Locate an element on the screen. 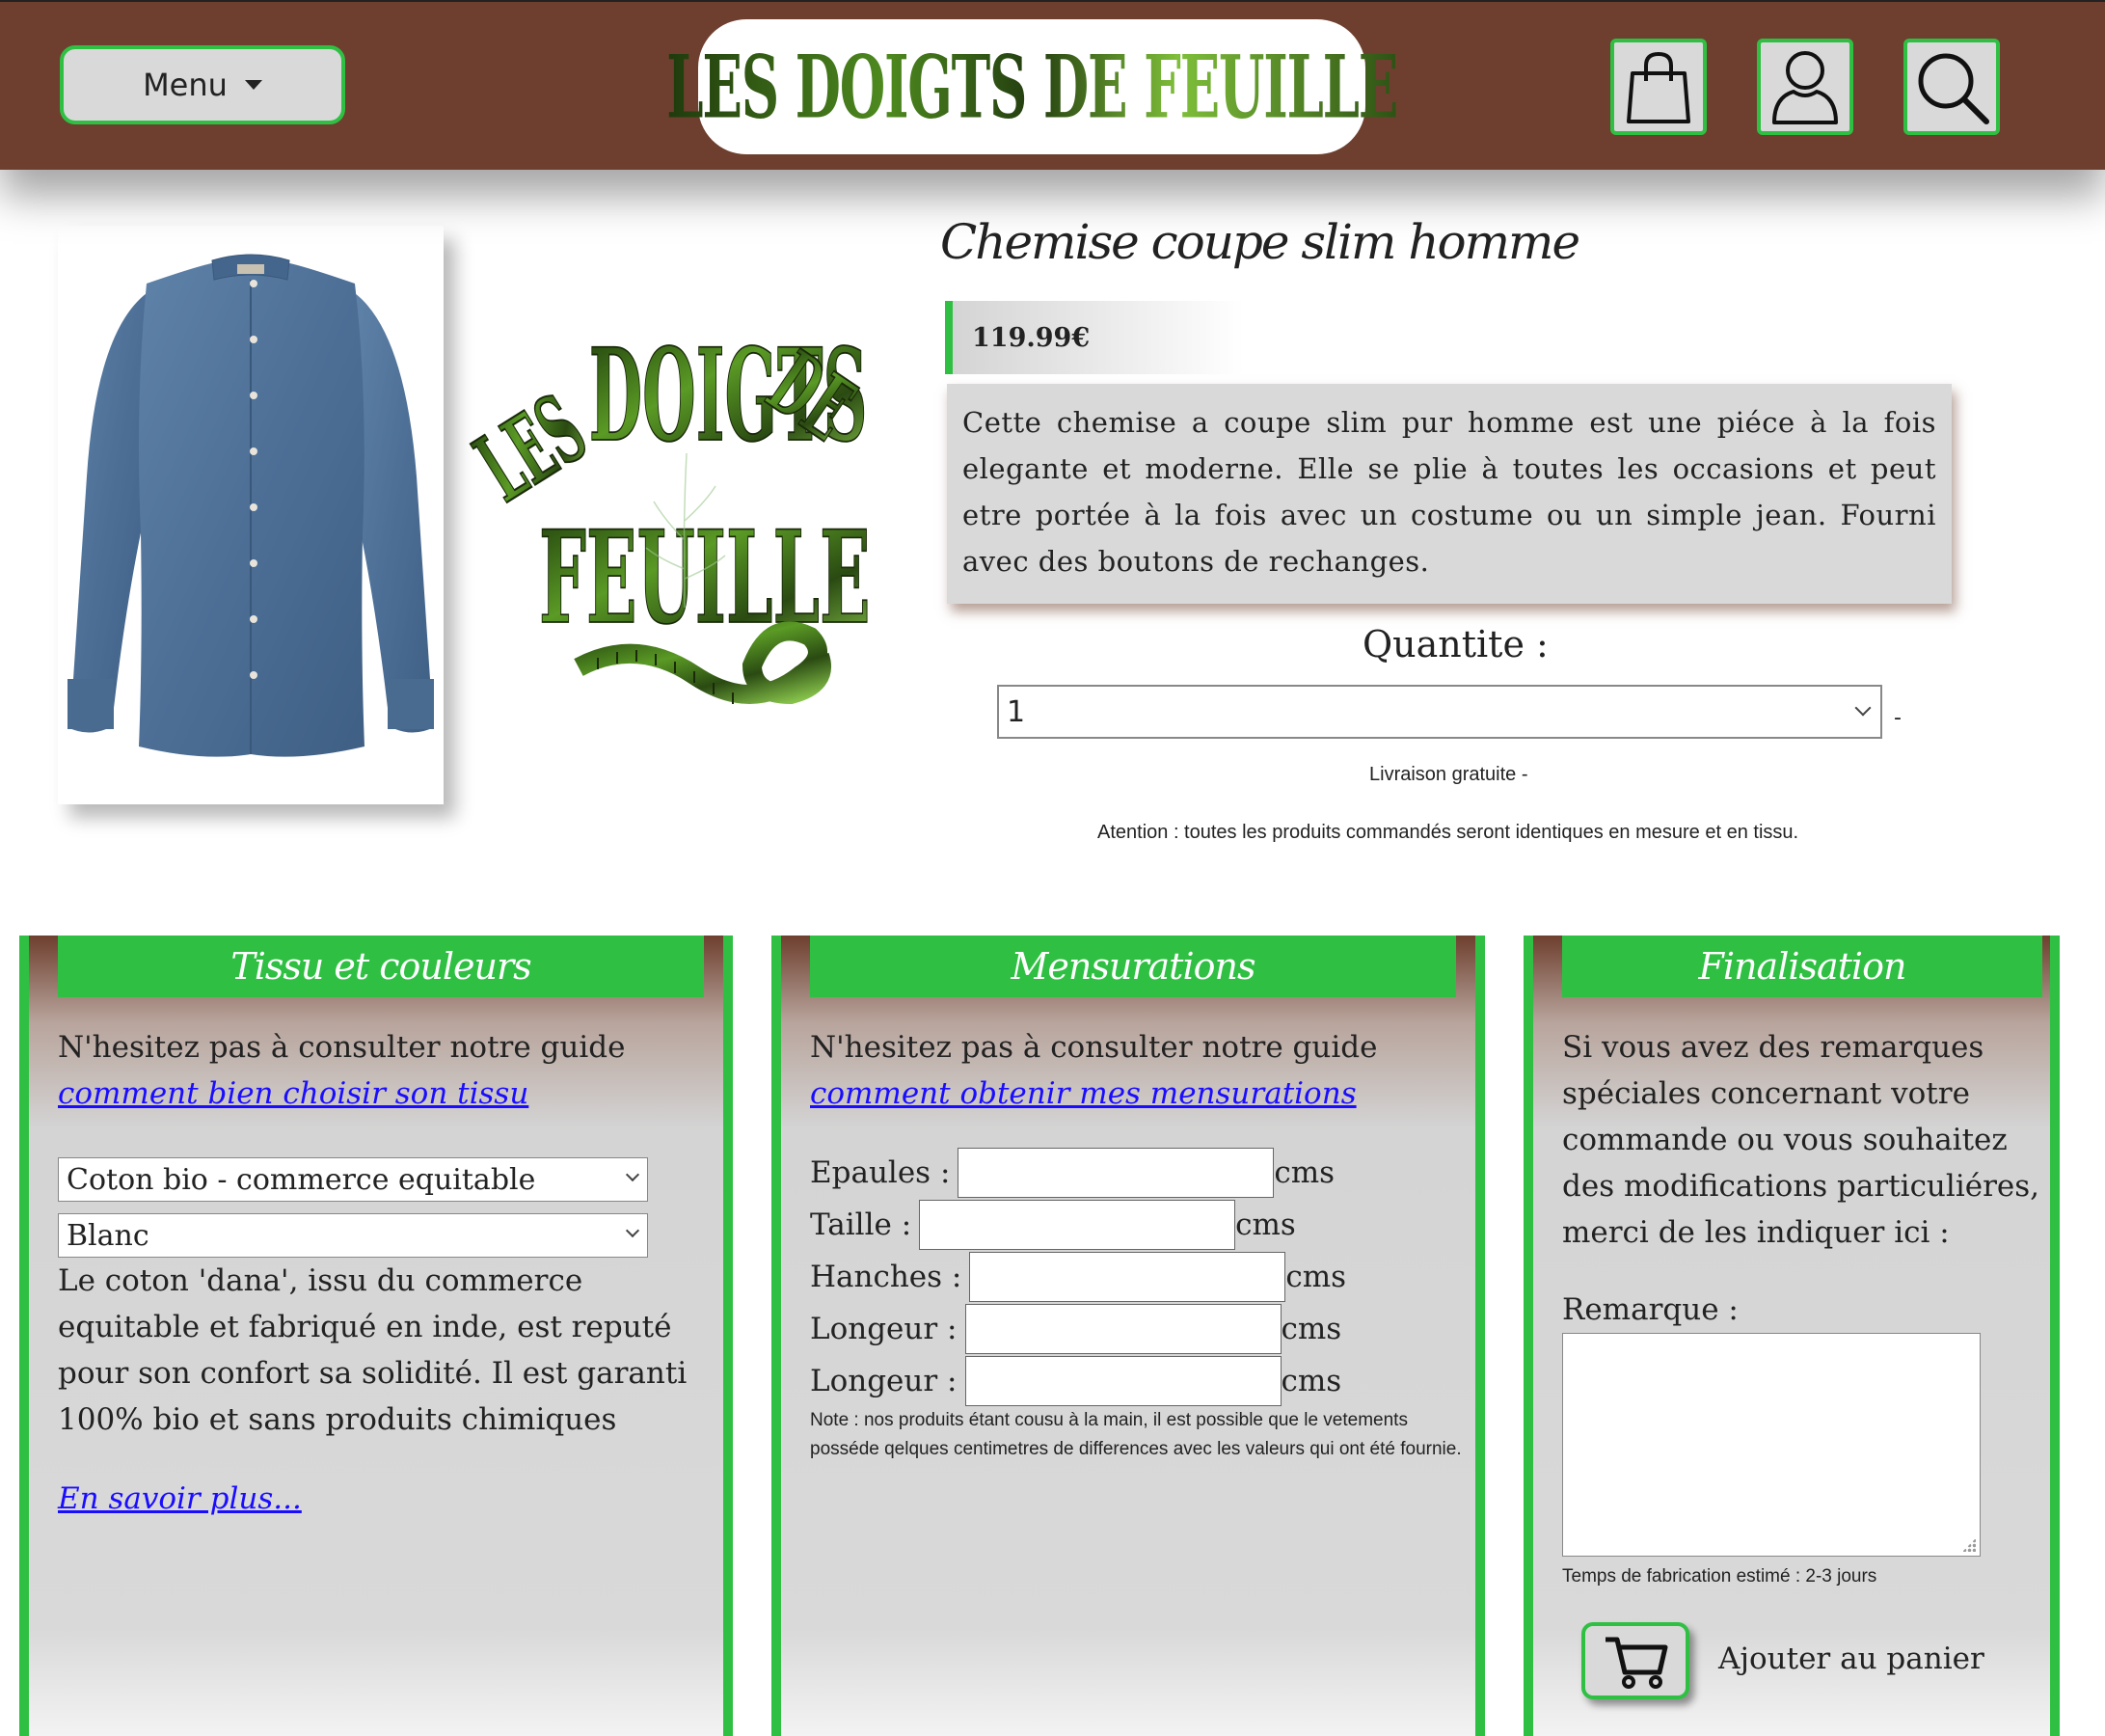 Image resolution: width=2105 pixels, height=1736 pixels. fabric-select: Coton bio - commerce equitable is located at coordinates (353, 1179).